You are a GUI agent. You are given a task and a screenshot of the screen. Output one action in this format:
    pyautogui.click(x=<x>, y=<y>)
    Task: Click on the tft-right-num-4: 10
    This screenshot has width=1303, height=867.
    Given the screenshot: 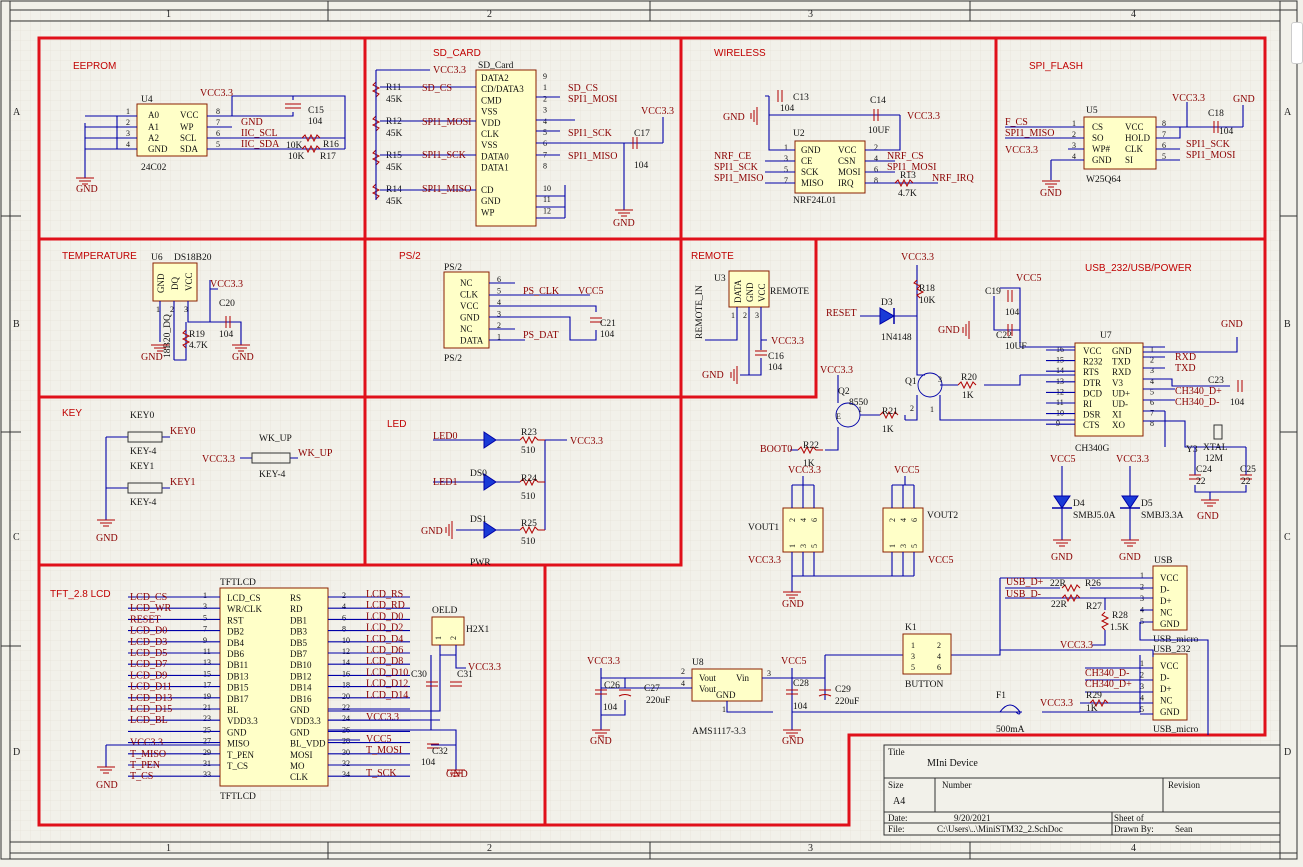 What is the action you would take?
    pyautogui.click(x=346, y=640)
    